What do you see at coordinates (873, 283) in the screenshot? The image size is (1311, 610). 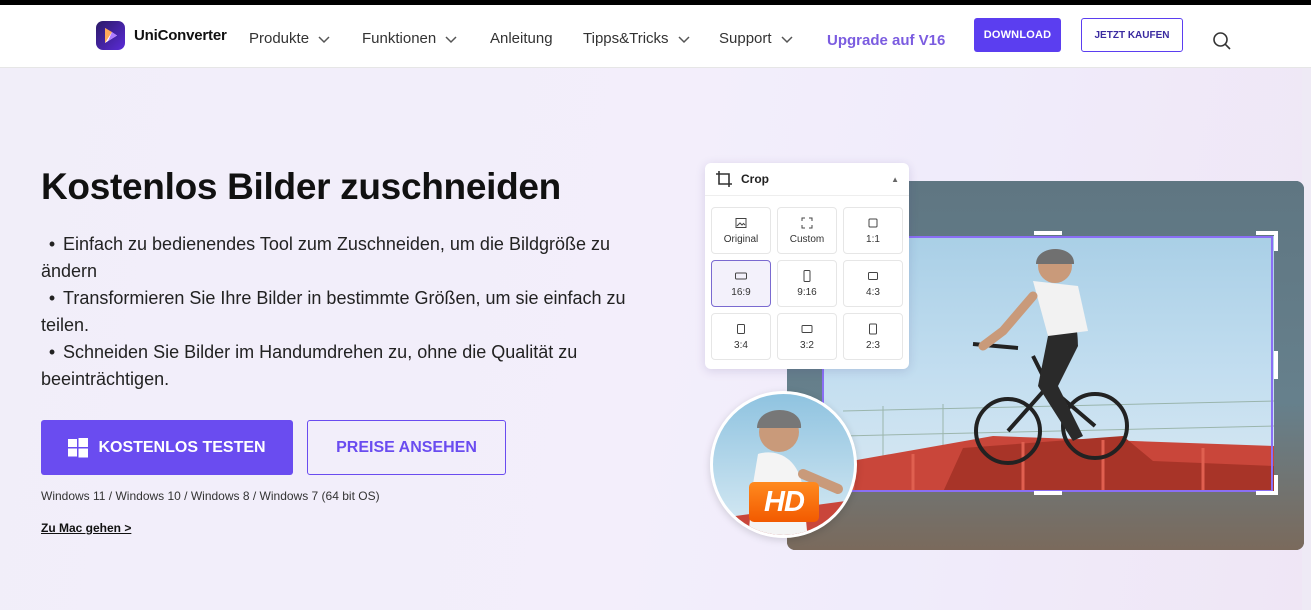 I see `crop-option-4-3: 4:3` at bounding box center [873, 283].